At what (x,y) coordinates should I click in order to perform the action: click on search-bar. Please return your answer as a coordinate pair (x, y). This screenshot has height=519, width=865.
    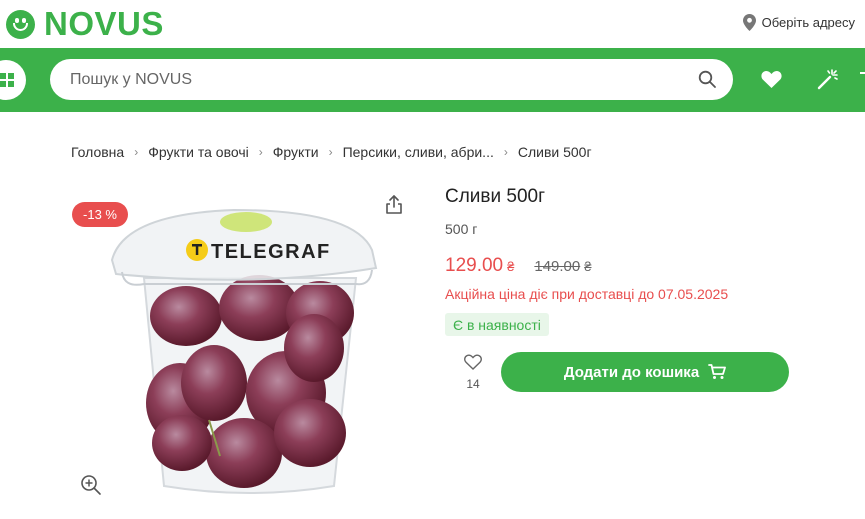
    Looking at the image, I should click on (391, 79).